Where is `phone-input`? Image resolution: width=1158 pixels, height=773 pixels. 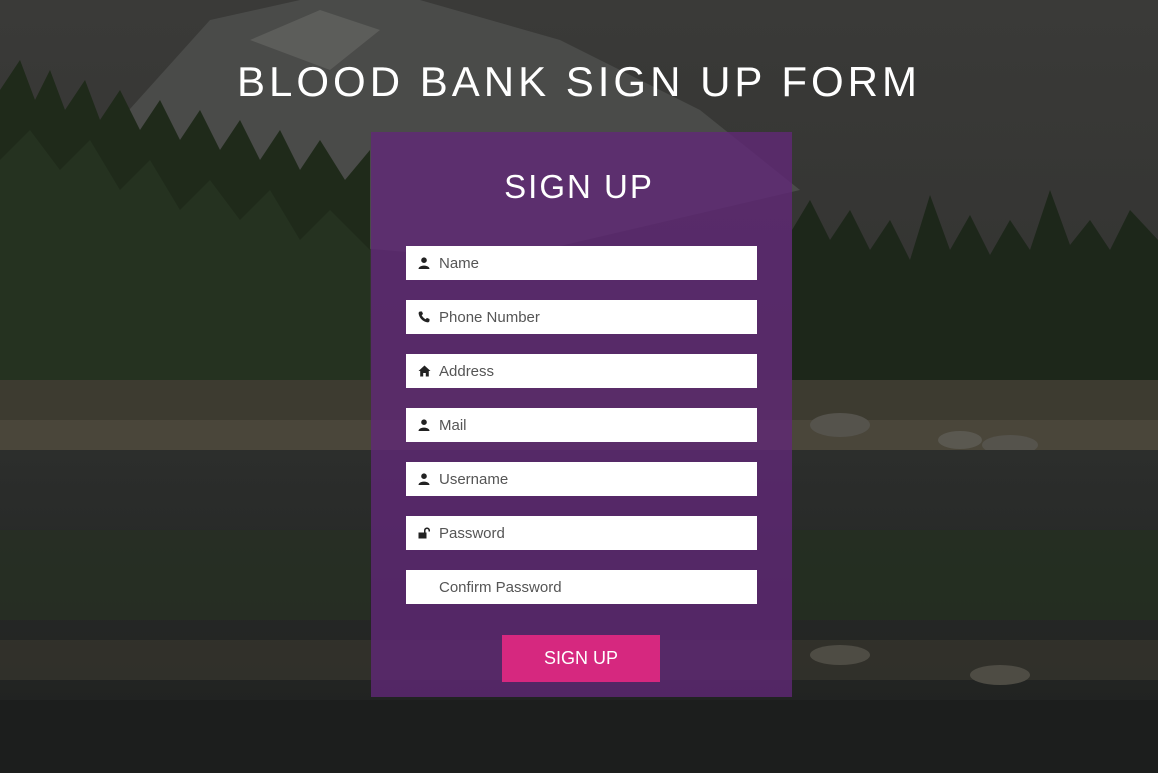
phone-input is located at coordinates (589, 317).